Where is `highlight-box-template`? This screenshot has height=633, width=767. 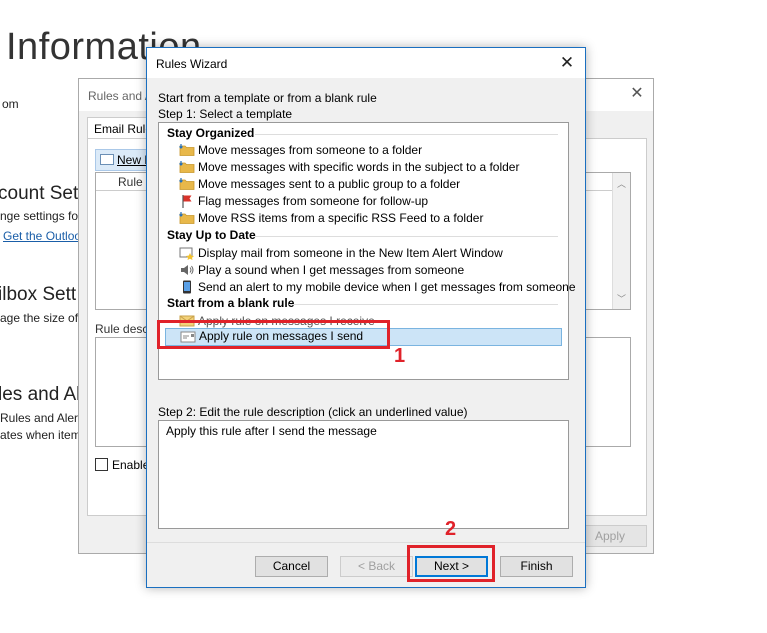
highlight-box-template is located at coordinates (273, 334).